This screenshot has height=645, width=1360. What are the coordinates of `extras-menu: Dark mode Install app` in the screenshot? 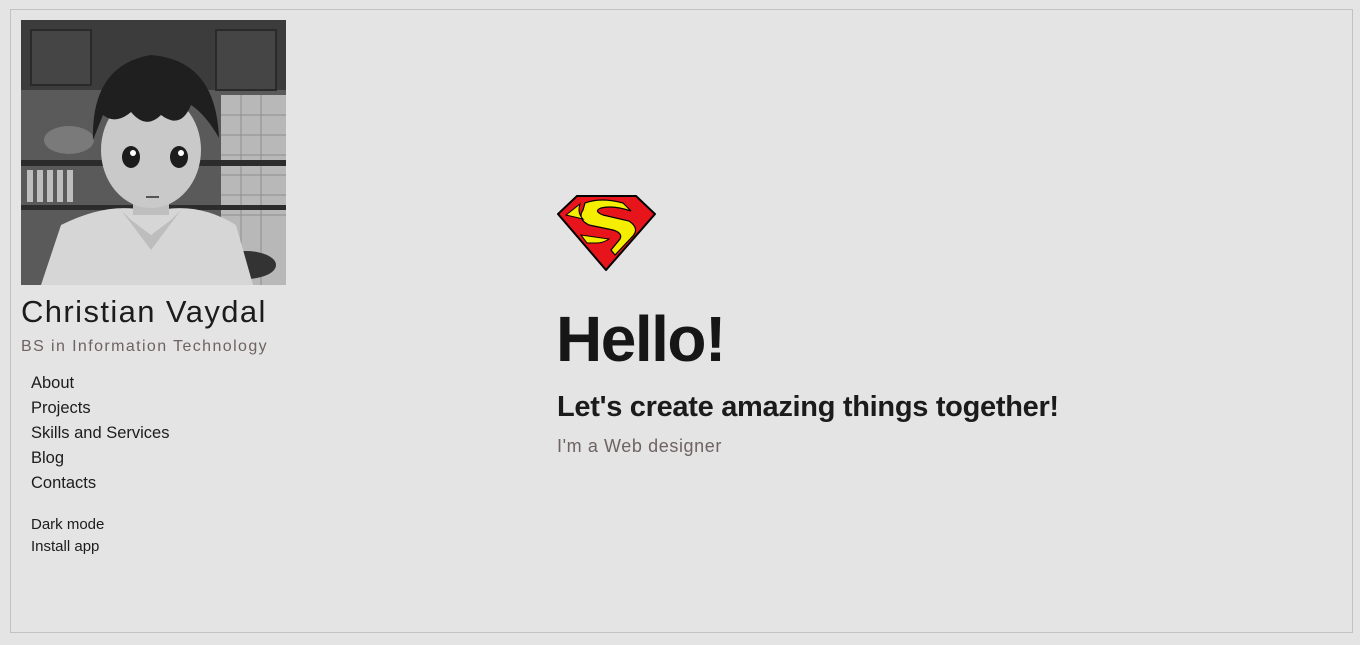 It's located at (67, 536).